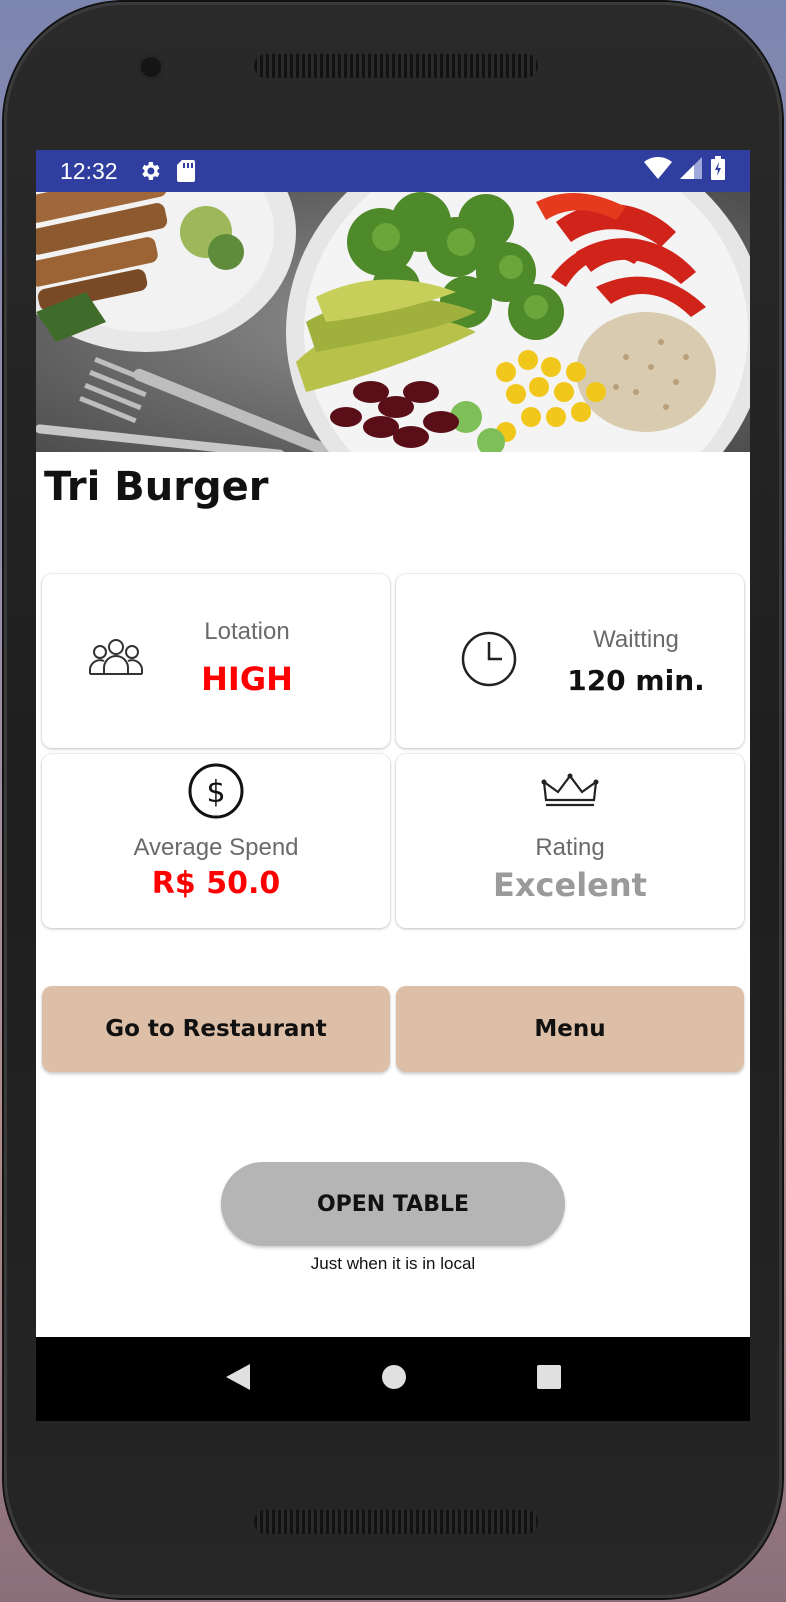 This screenshot has width=786, height=1602. Describe the element at coordinates (393, 1263) in the screenshot. I see `open-table-note: Just when it is in local` at that location.